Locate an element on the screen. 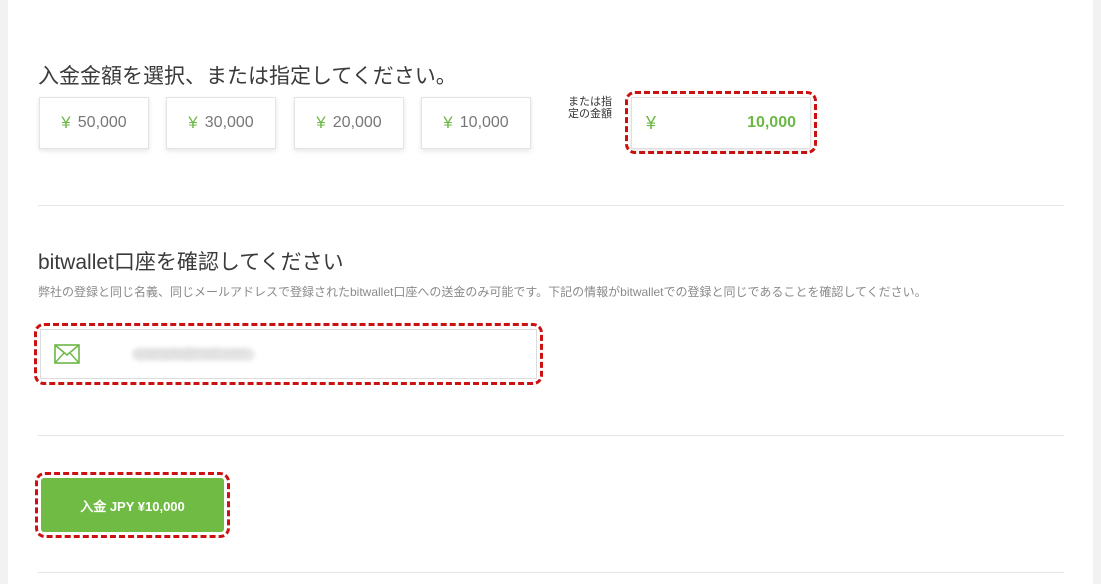 The image size is (1101, 584). custom-amount-input: ¥ 10,000 is located at coordinates (721, 123).